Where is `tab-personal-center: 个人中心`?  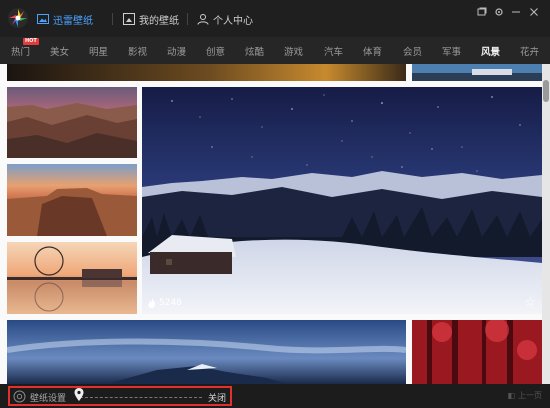 tab-personal-center: 个人中心 is located at coordinates (225, 19).